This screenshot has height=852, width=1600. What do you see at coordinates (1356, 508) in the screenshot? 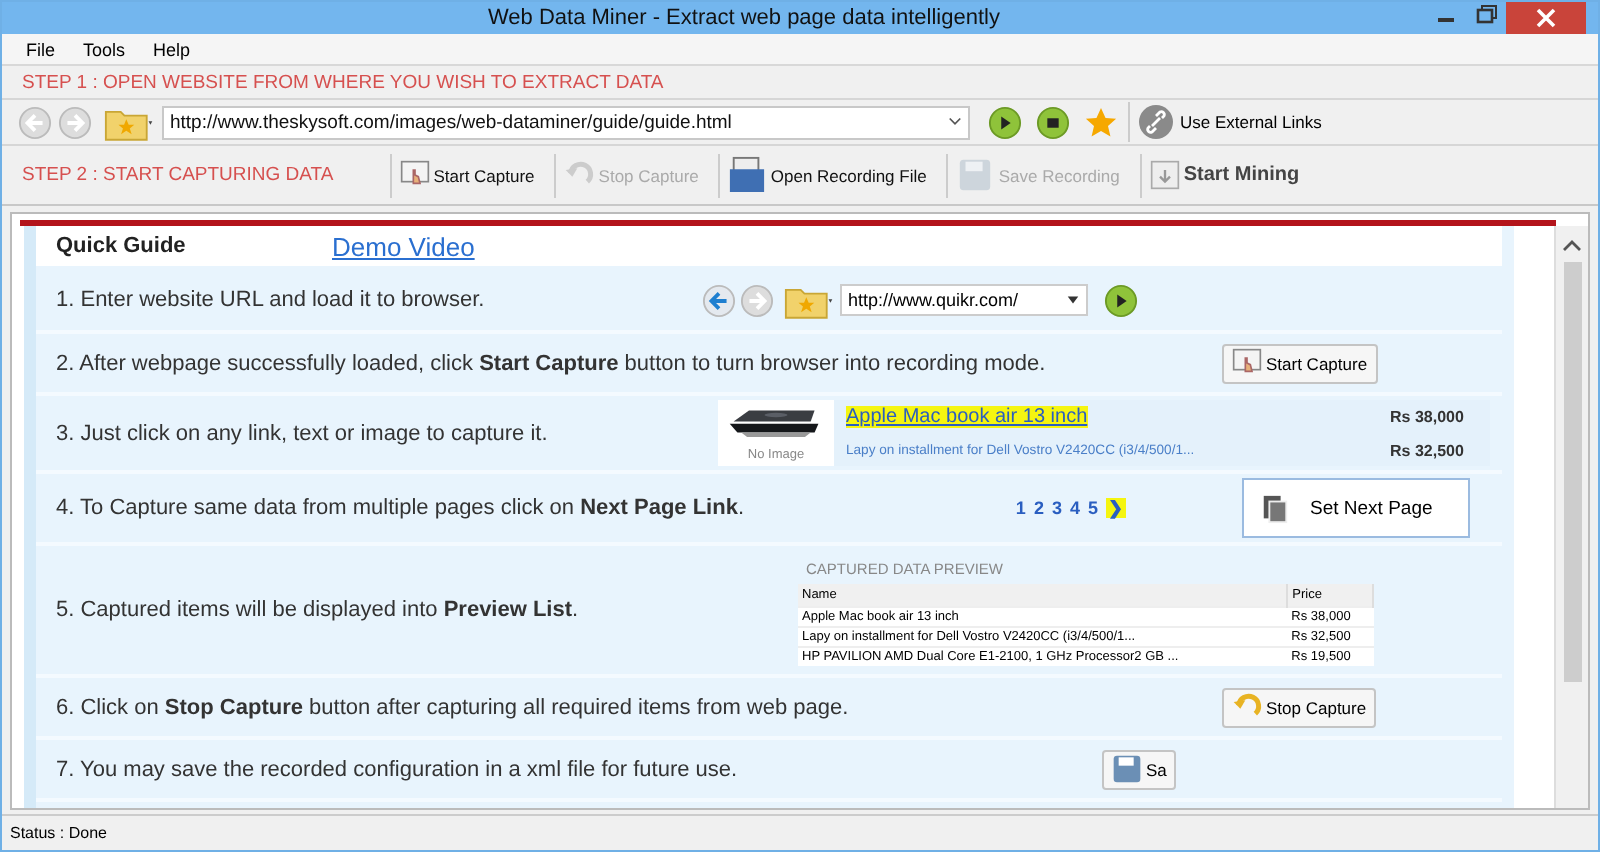
I see `set-next-page-button: Set Next Page` at bounding box center [1356, 508].